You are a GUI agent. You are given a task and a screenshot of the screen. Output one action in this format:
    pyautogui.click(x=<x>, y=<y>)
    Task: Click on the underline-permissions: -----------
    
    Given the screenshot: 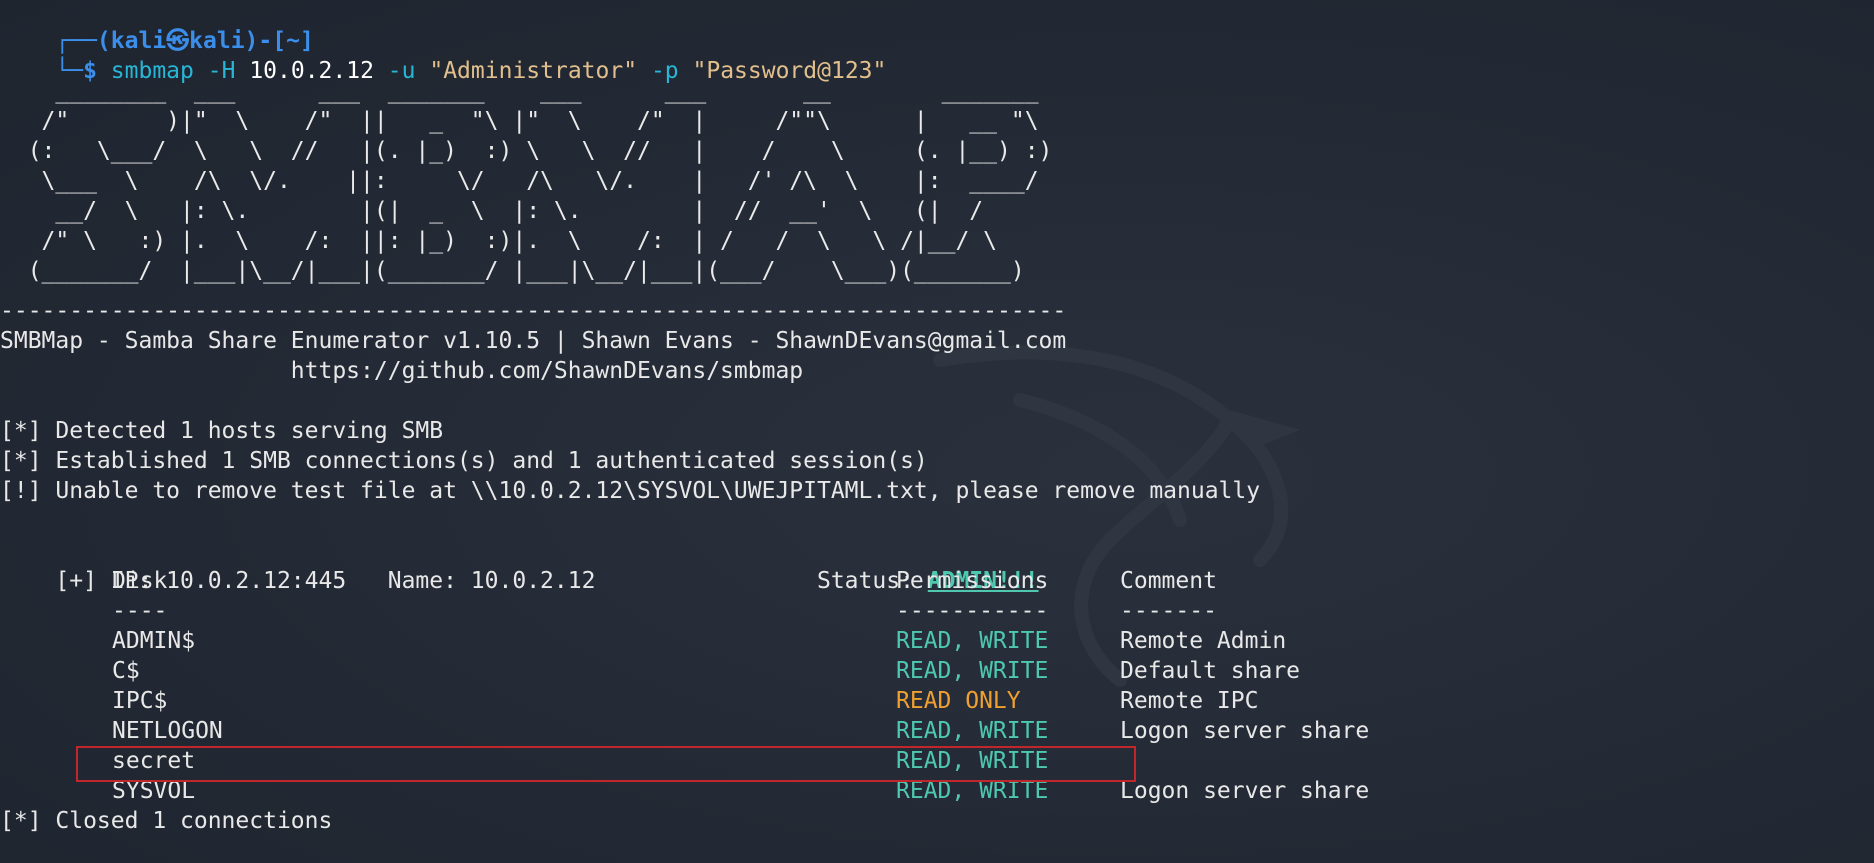 What is the action you would take?
    pyautogui.click(x=972, y=611)
    